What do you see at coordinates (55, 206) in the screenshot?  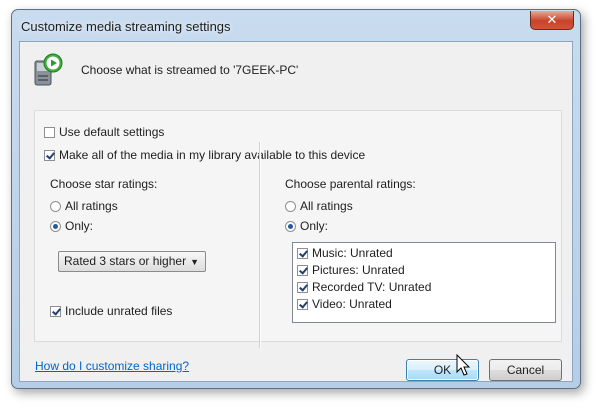 I see `star-all-radio-circle` at bounding box center [55, 206].